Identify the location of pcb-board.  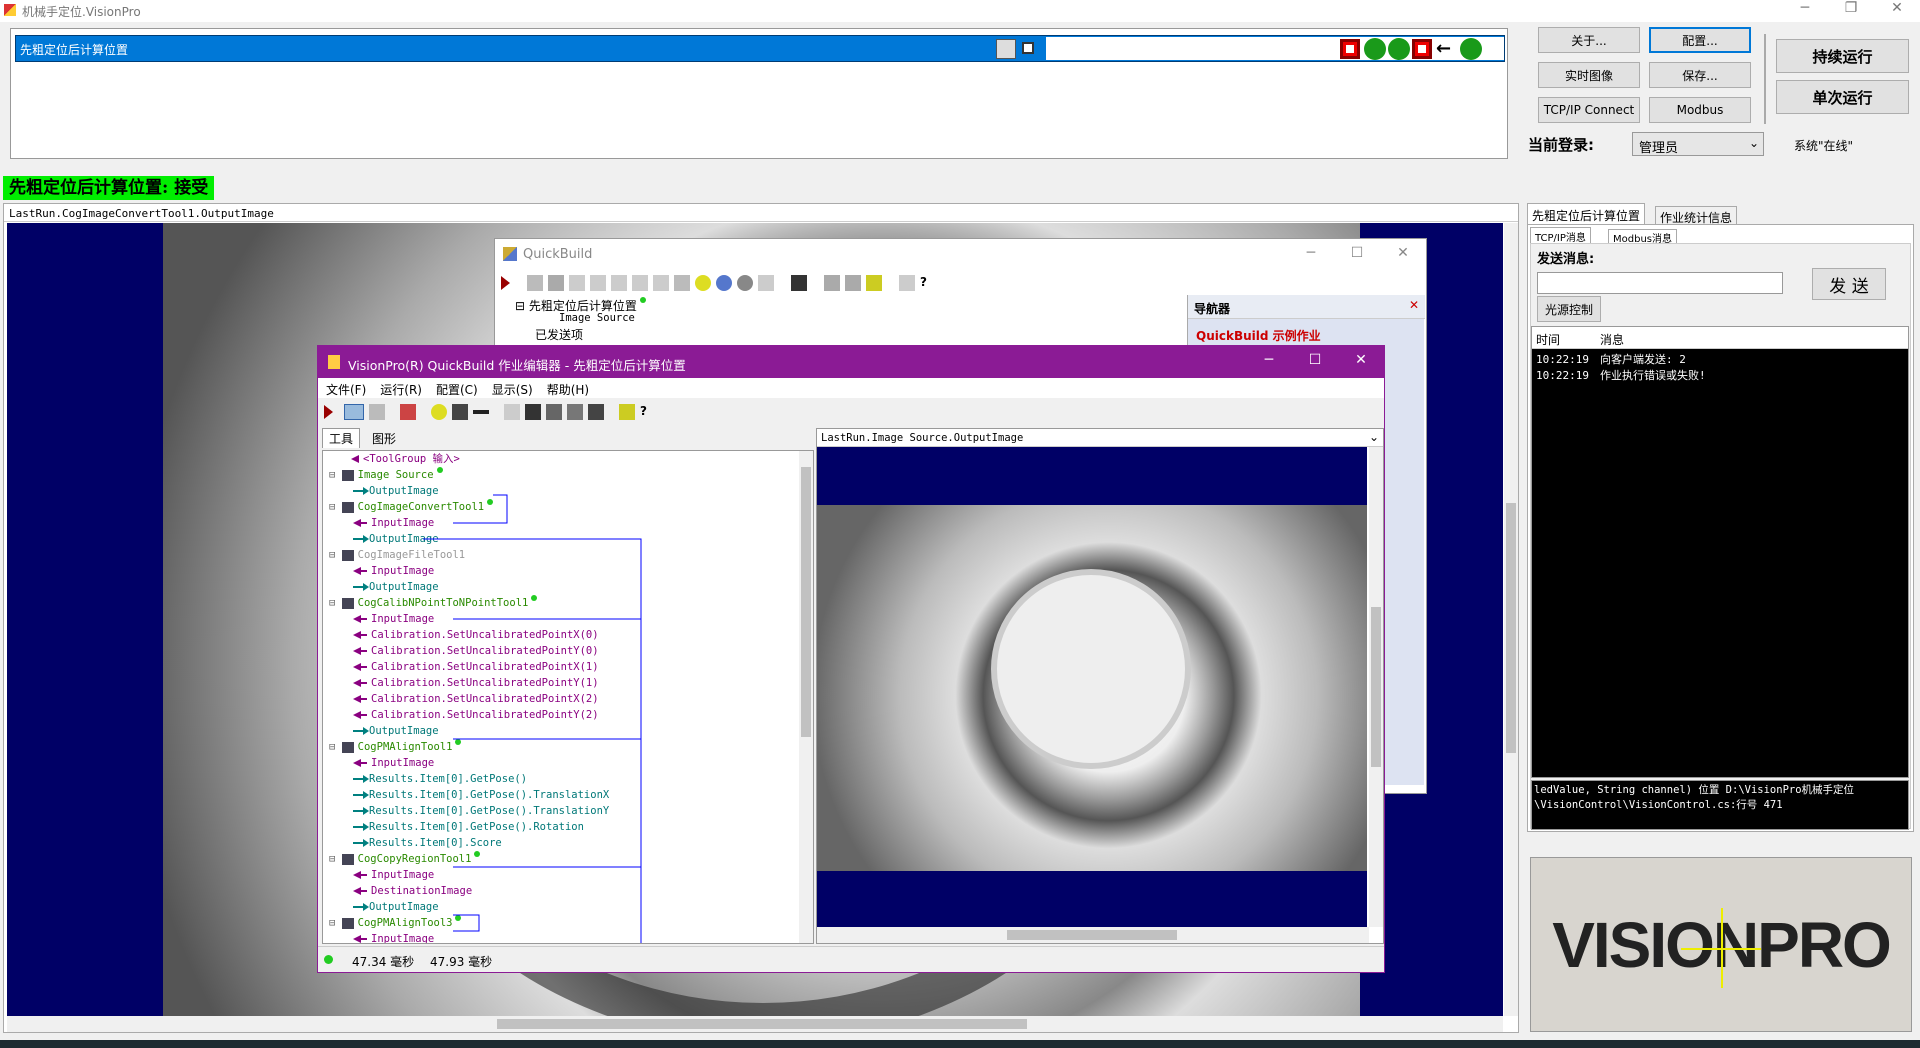
(1091, 669).